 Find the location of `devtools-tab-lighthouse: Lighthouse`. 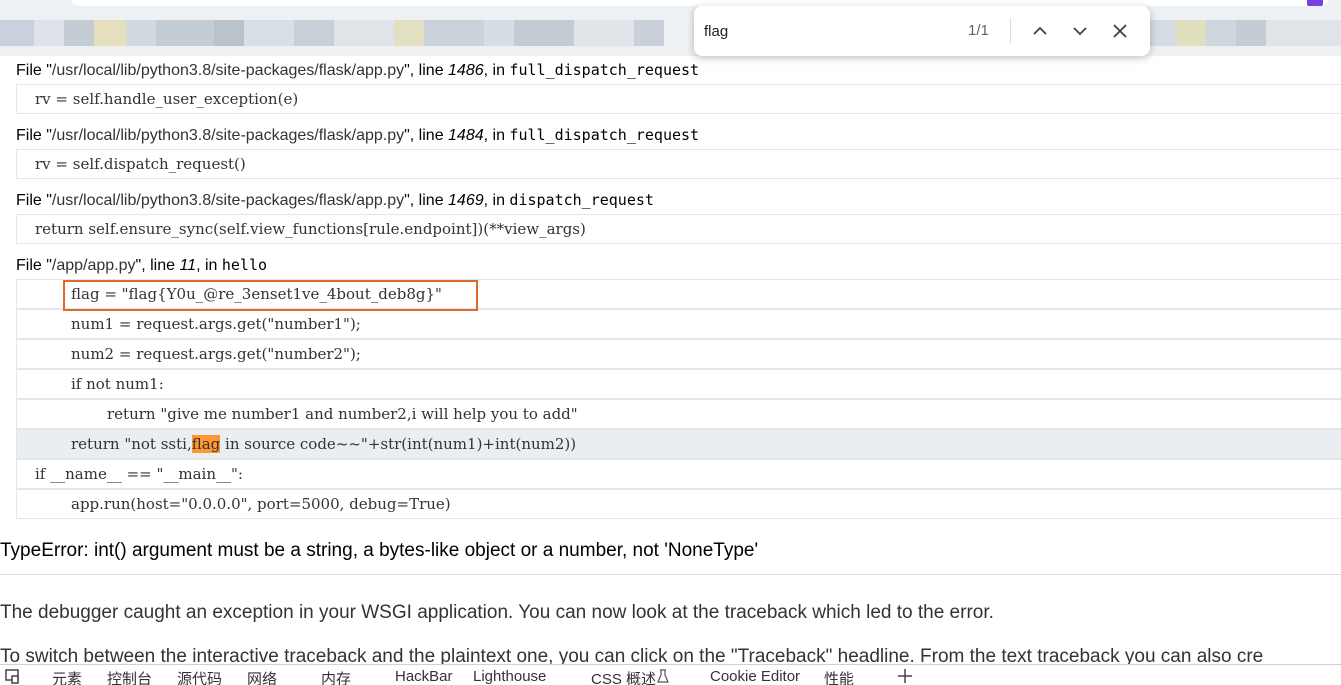

devtools-tab-lighthouse: Lighthouse is located at coordinates (509, 676).